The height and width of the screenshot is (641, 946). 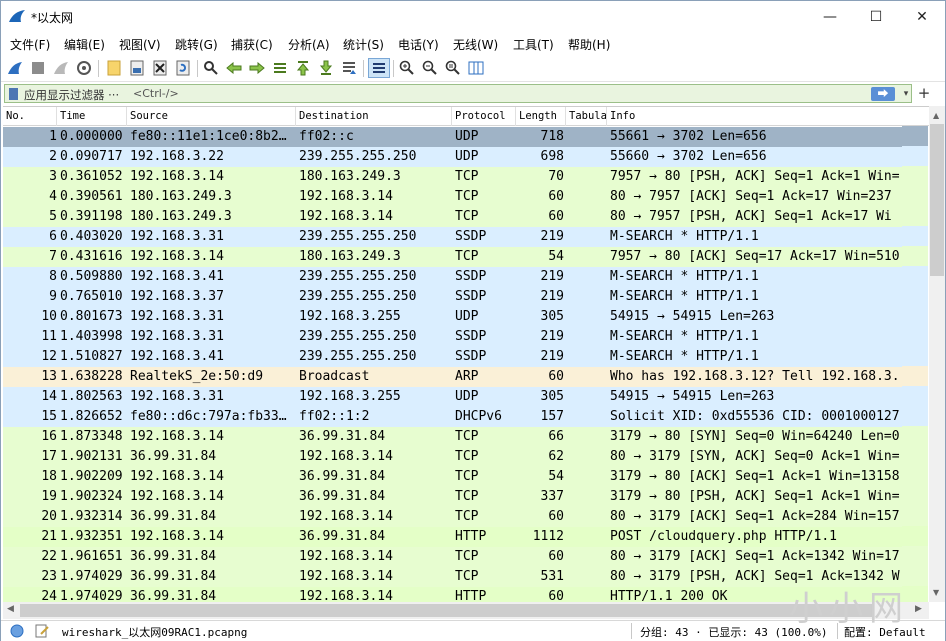 I want to click on reload-file-icon, so click(x=183, y=68).